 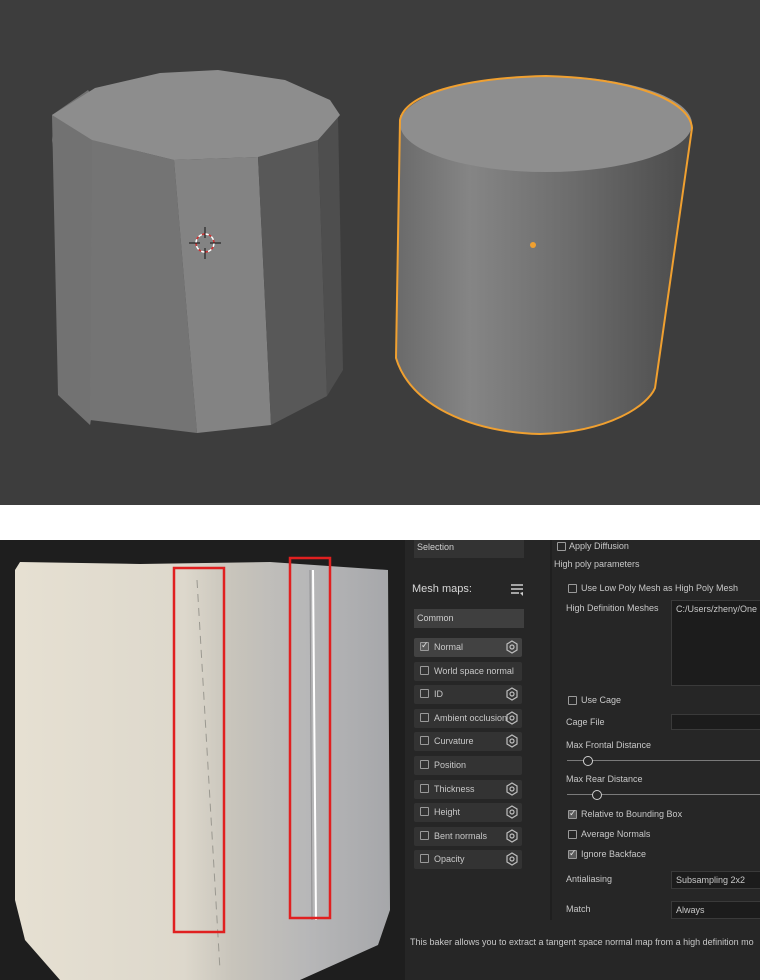 I want to click on use-cage-checkbox, so click(x=572, y=700).